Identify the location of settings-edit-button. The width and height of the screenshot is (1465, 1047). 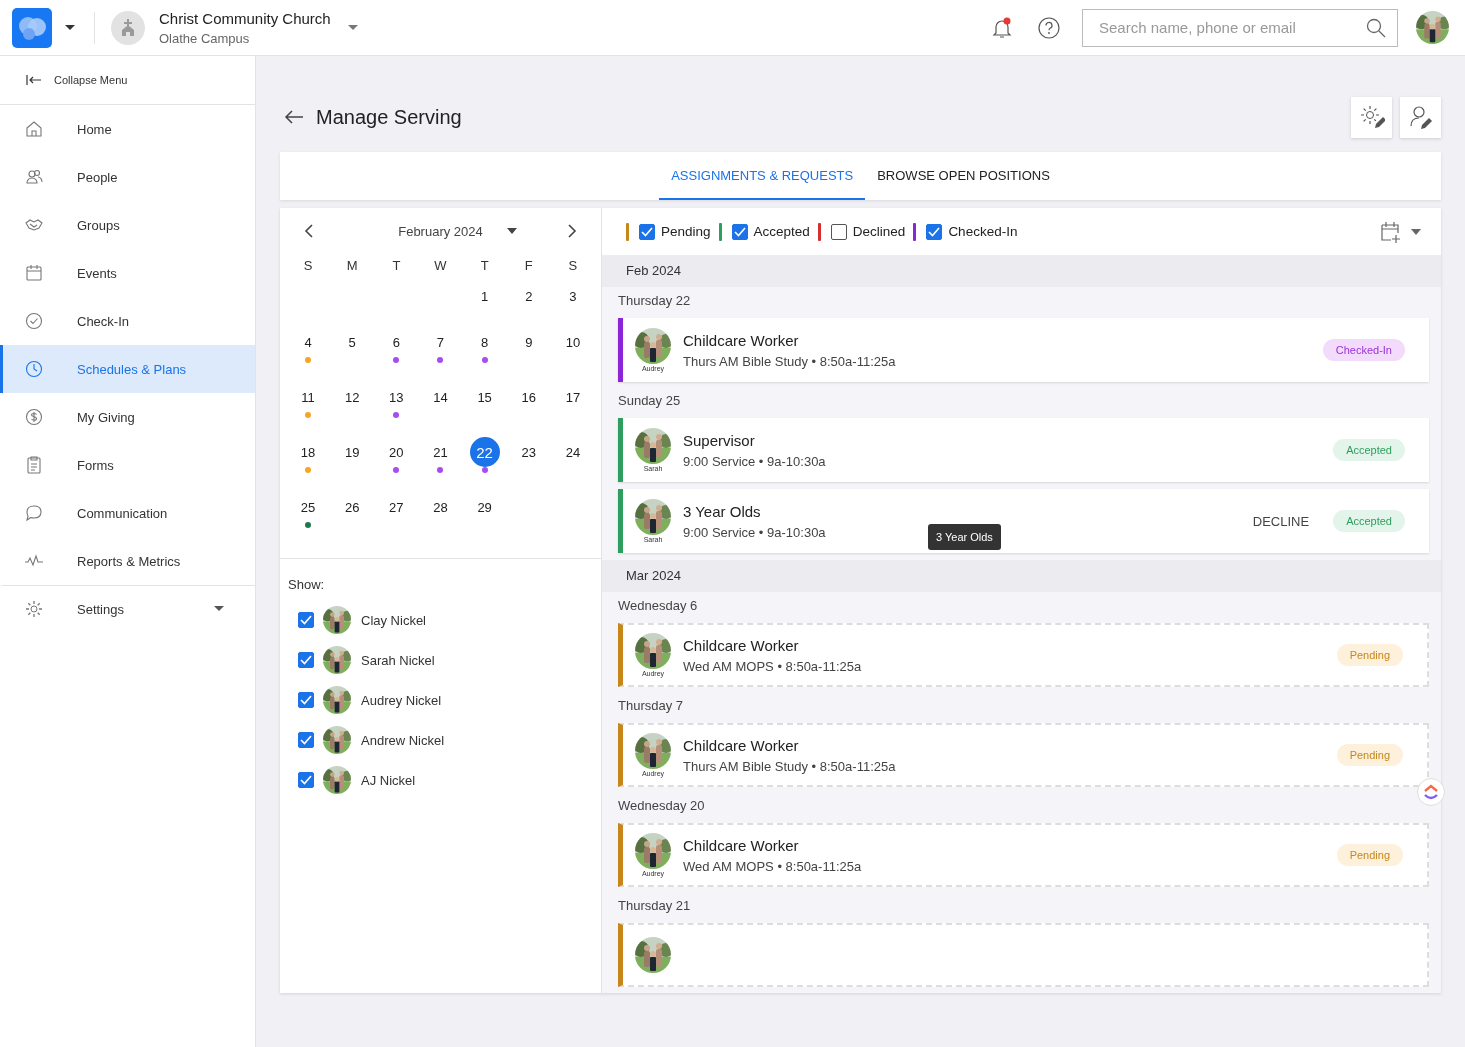
(1371, 117).